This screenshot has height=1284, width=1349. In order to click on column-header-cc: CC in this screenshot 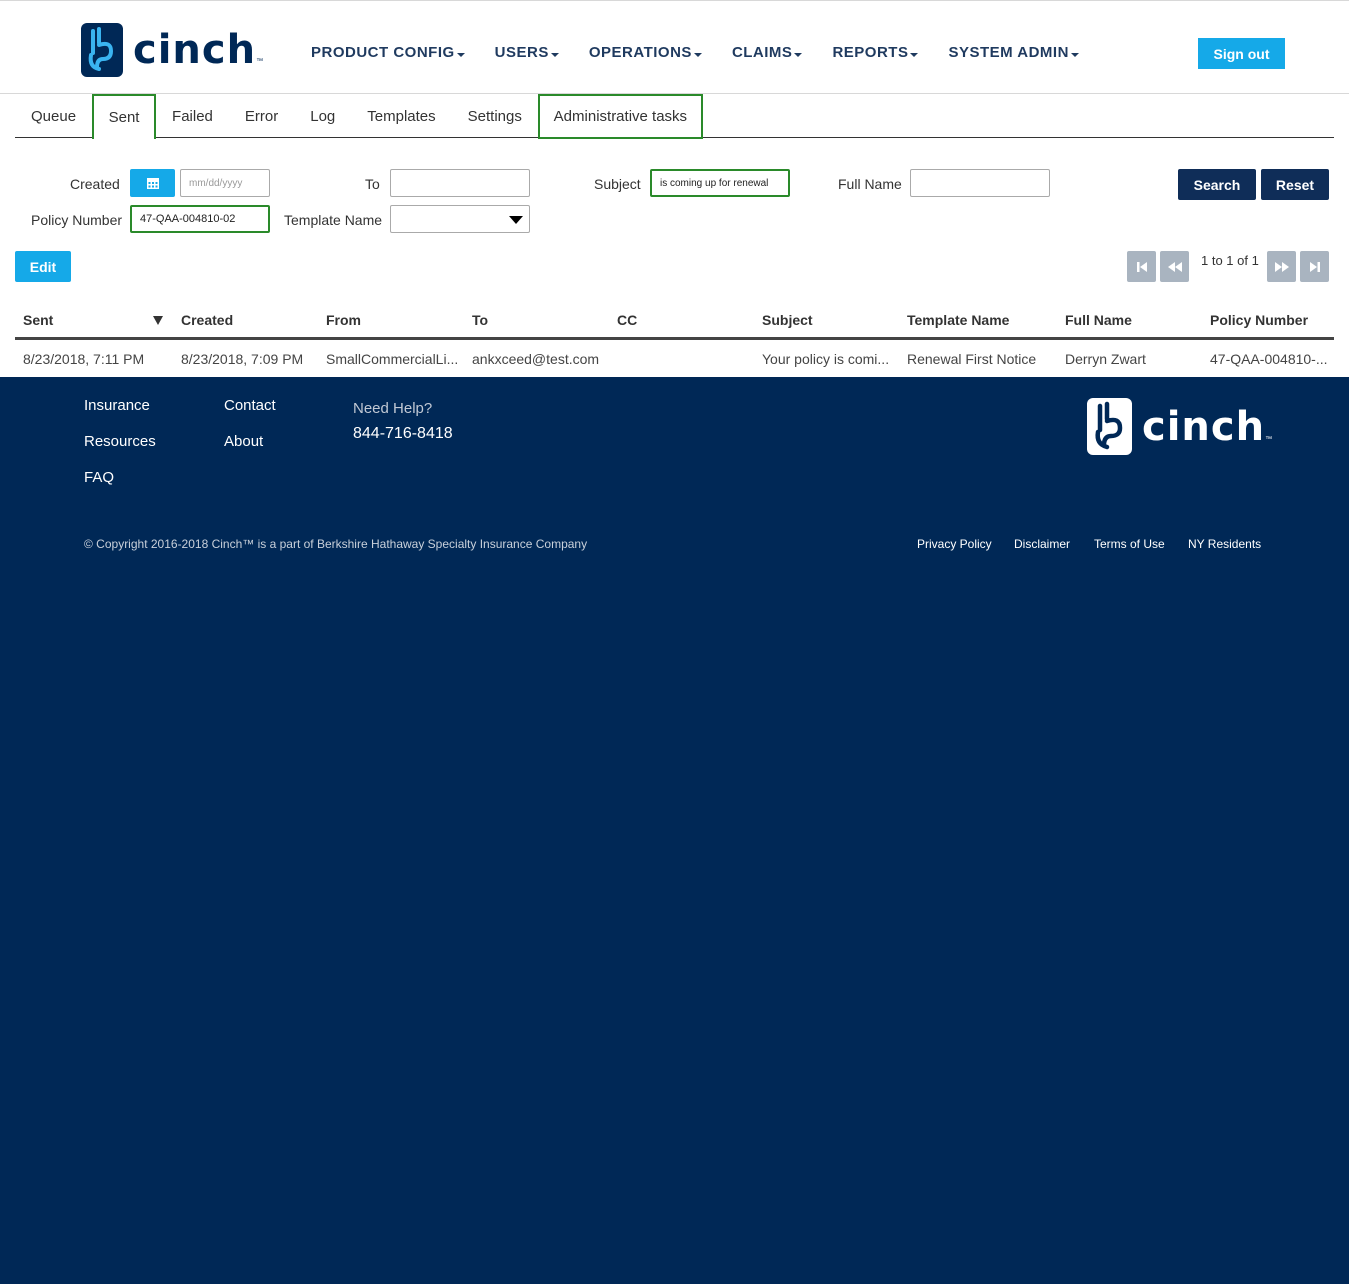, I will do `click(627, 320)`.